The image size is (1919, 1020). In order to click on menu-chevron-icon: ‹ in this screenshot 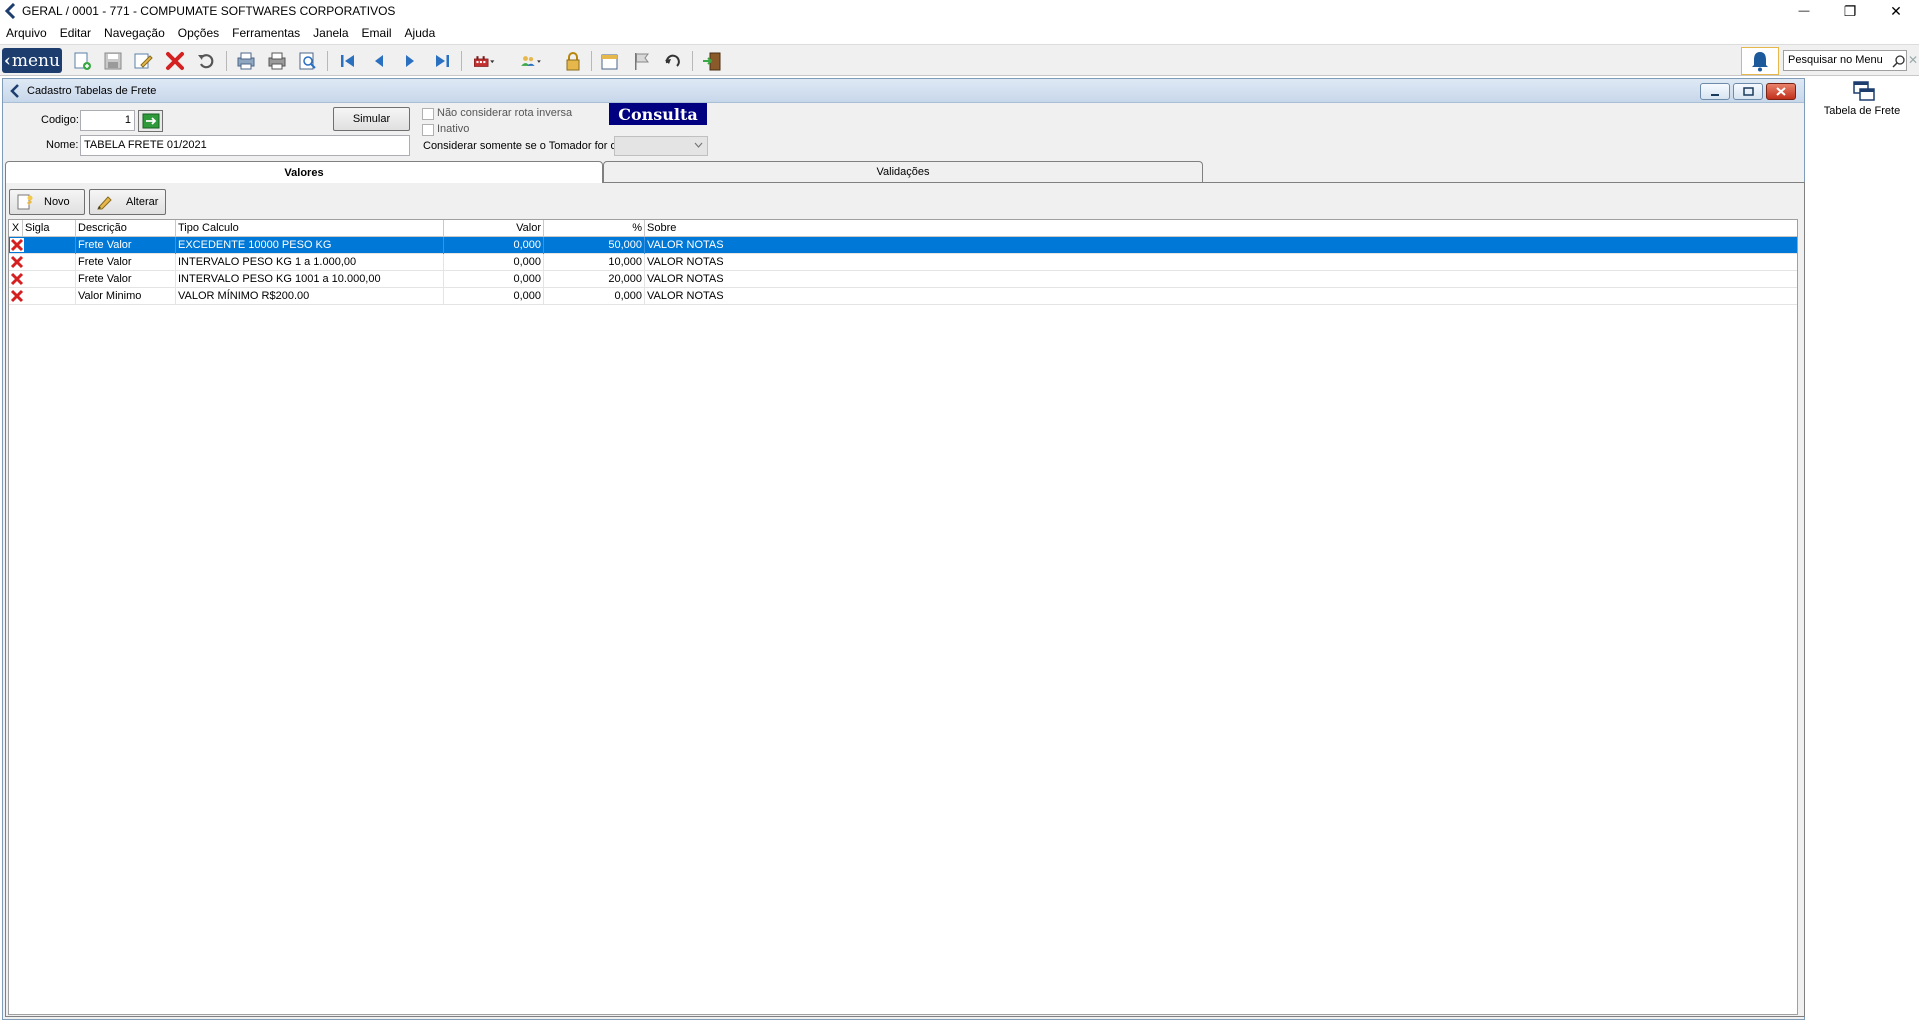, I will do `click(7, 60)`.